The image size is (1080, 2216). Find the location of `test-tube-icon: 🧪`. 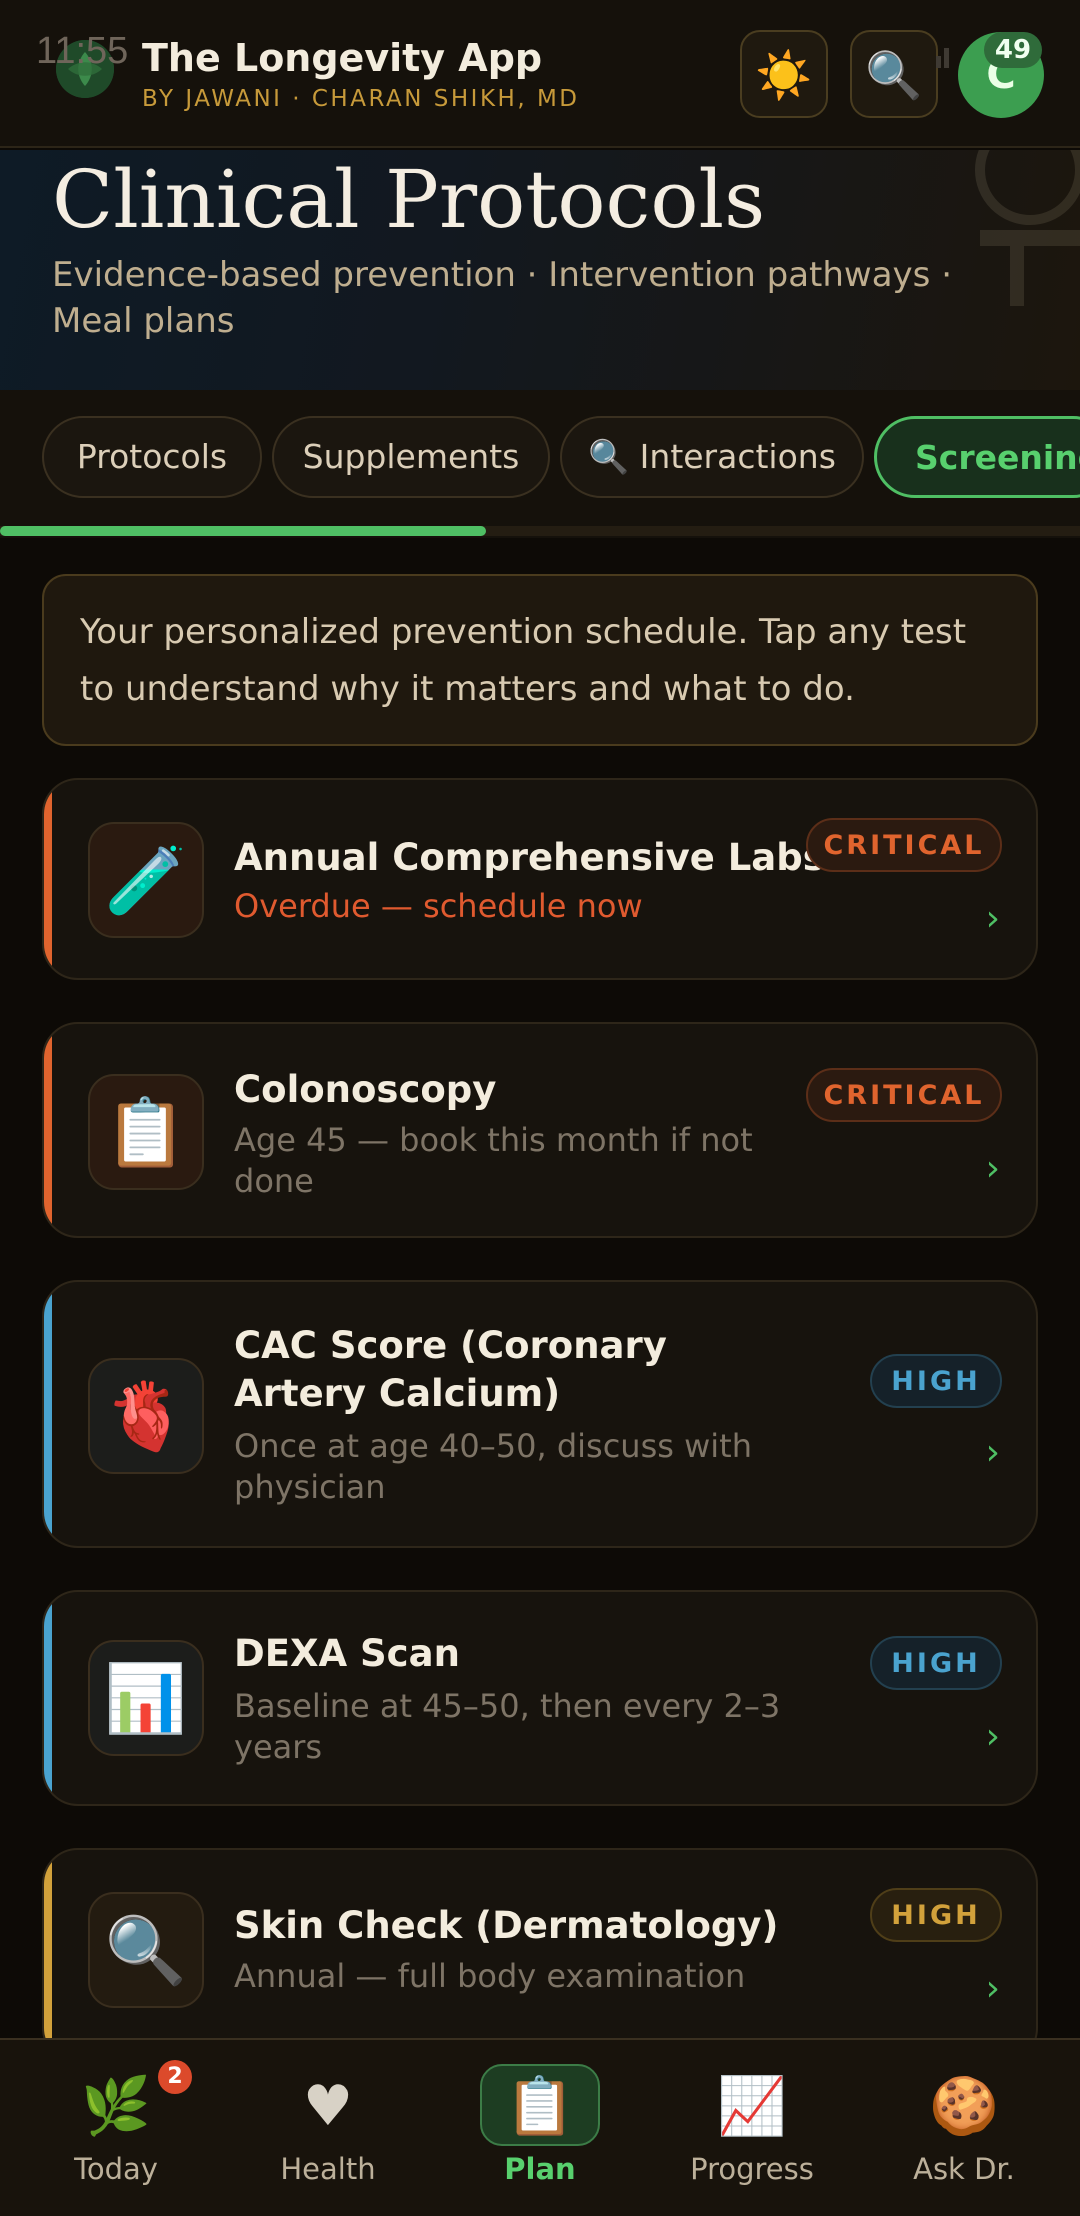

test-tube-icon: 🧪 is located at coordinates (146, 880).